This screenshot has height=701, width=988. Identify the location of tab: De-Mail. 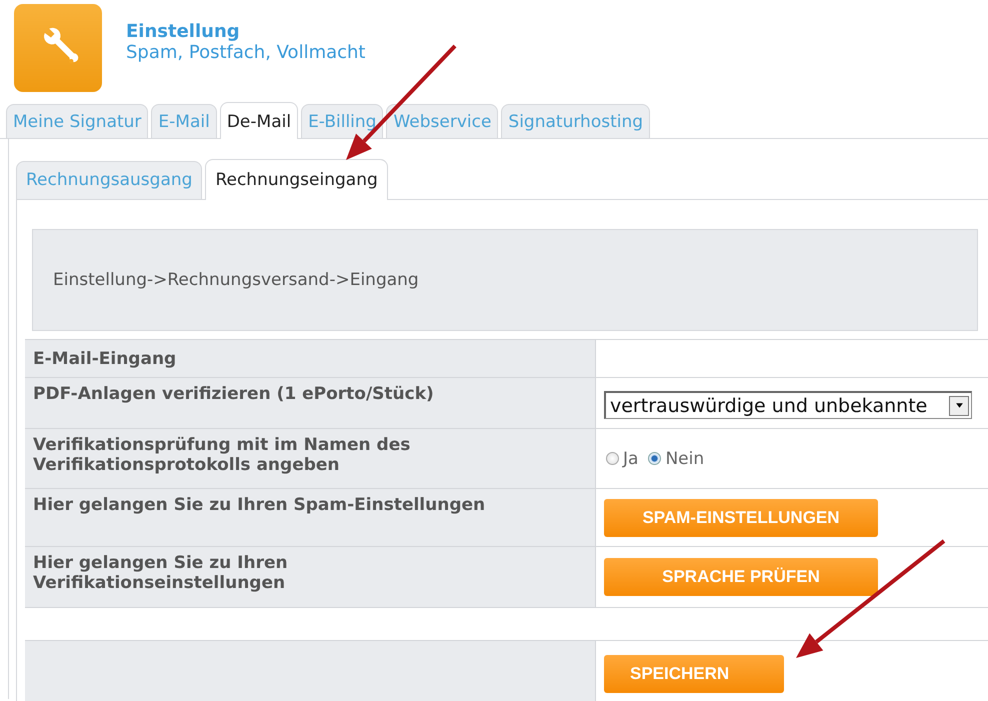
(259, 120).